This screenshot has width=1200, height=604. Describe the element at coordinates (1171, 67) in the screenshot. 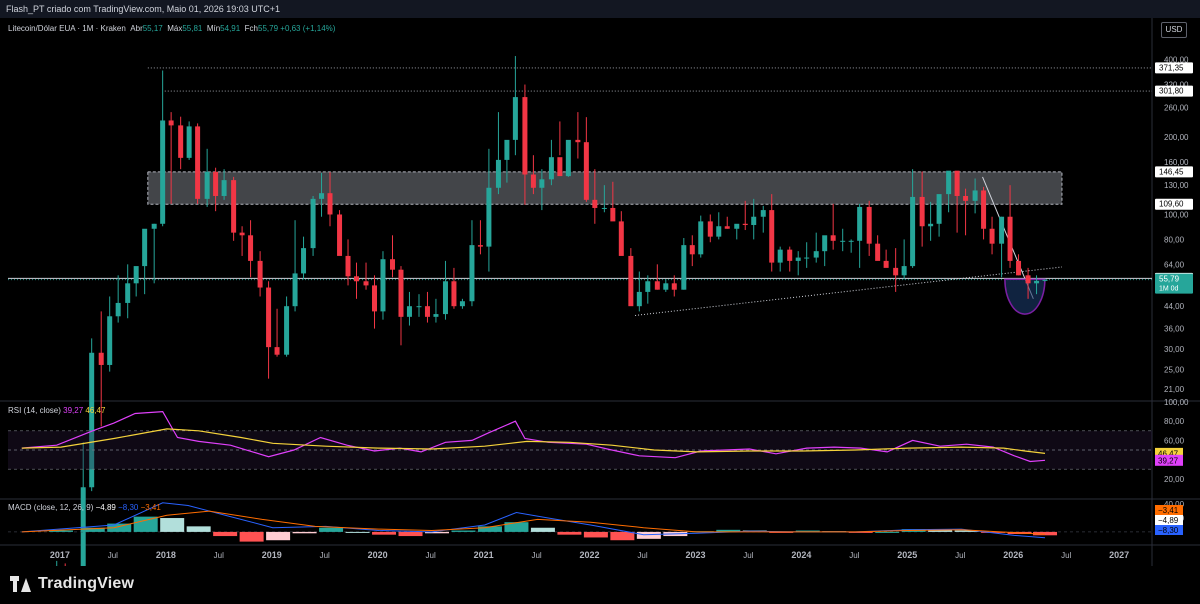

I see `price-label: 371,35` at that location.